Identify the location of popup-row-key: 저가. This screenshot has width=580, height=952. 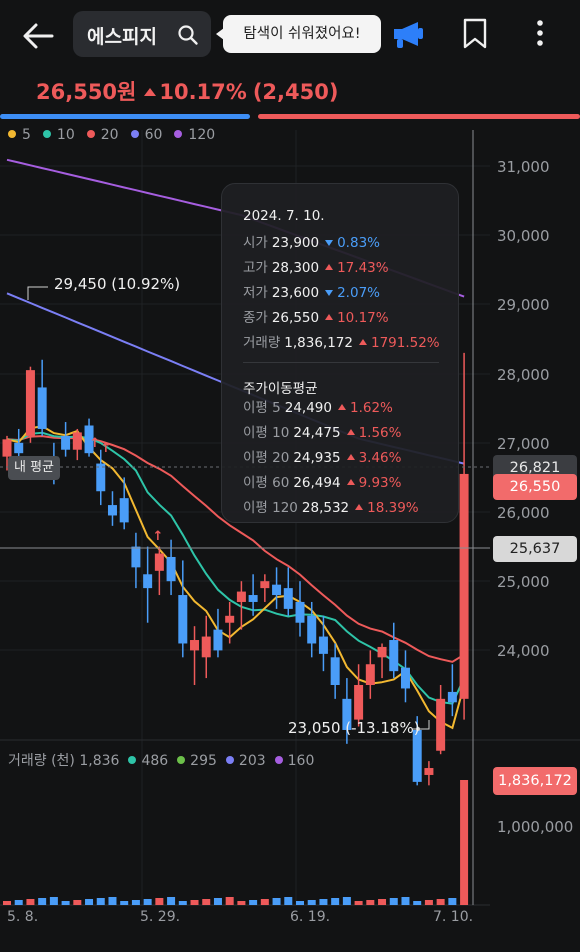
(255, 293).